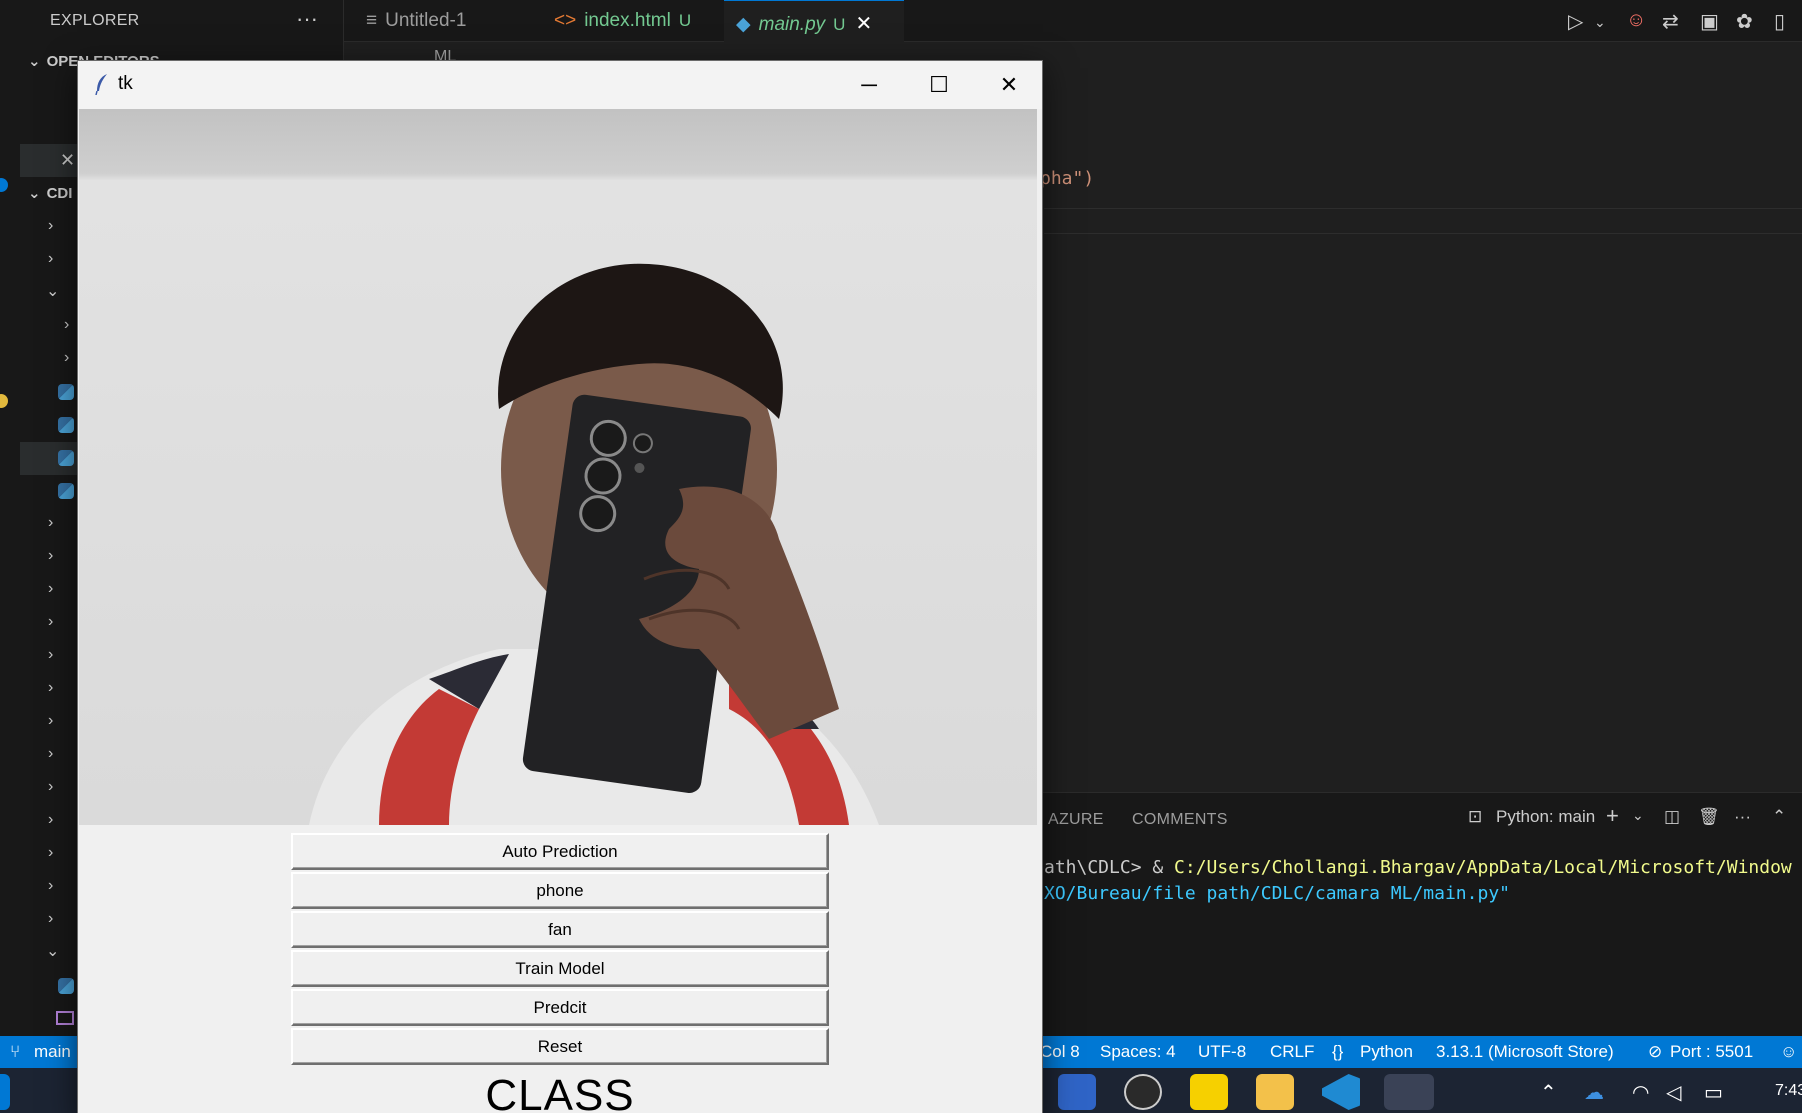 This screenshot has width=1802, height=1113. Describe the element at coordinates (1060, 1052) in the screenshot. I see `cursor-position: Col 8` at that location.